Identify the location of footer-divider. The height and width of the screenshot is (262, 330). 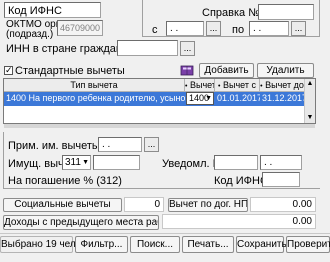
(165, 233).